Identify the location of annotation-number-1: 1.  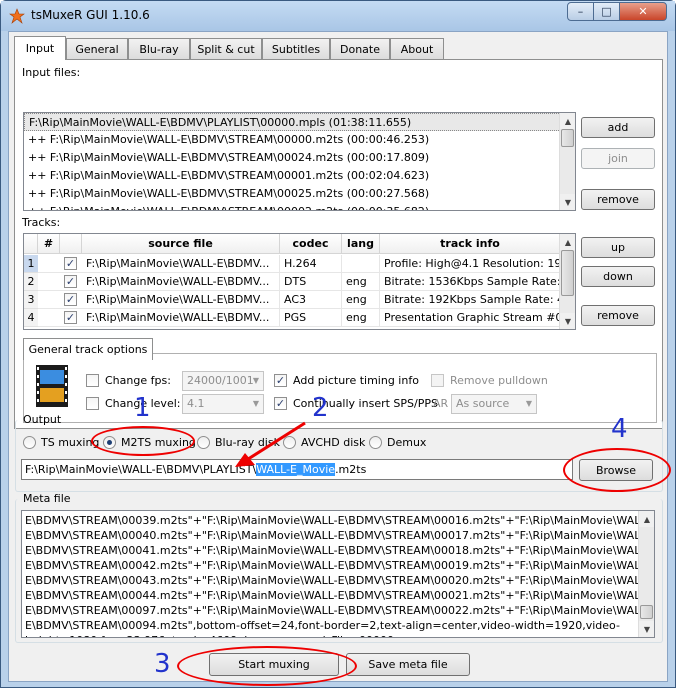
(142, 408).